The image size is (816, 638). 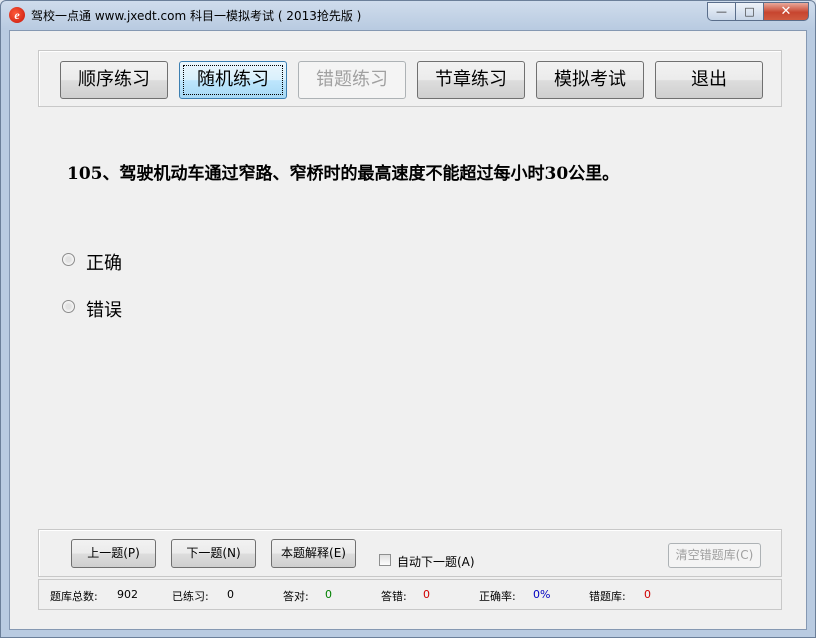 What do you see at coordinates (410, 78) in the screenshot?
I see `mode-toolbar: 顺序练习 随机练习 错题练习 节章练习 模拟考试 退出` at bounding box center [410, 78].